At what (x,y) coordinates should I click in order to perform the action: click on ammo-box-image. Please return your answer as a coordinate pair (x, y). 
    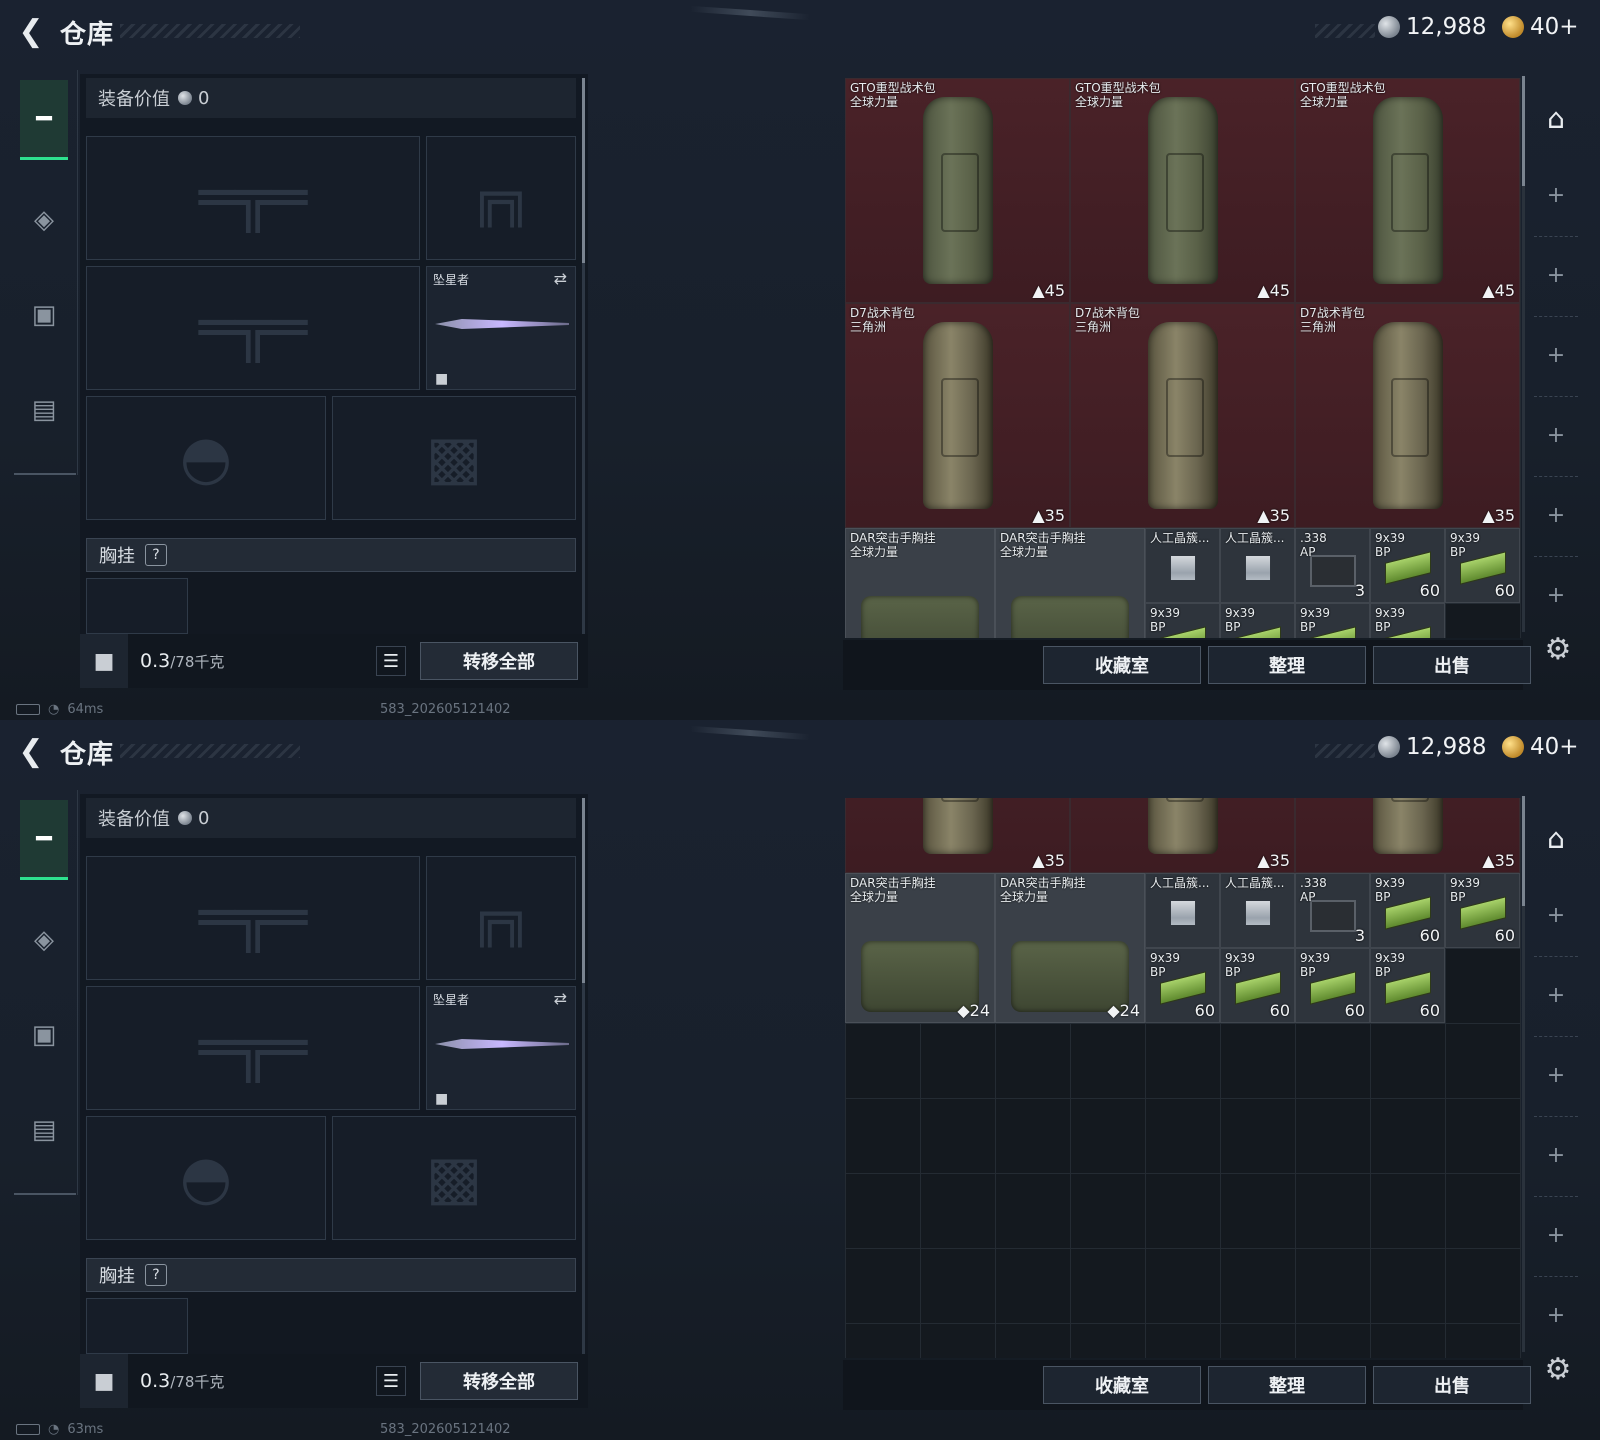
    Looking at the image, I should click on (1332, 916).